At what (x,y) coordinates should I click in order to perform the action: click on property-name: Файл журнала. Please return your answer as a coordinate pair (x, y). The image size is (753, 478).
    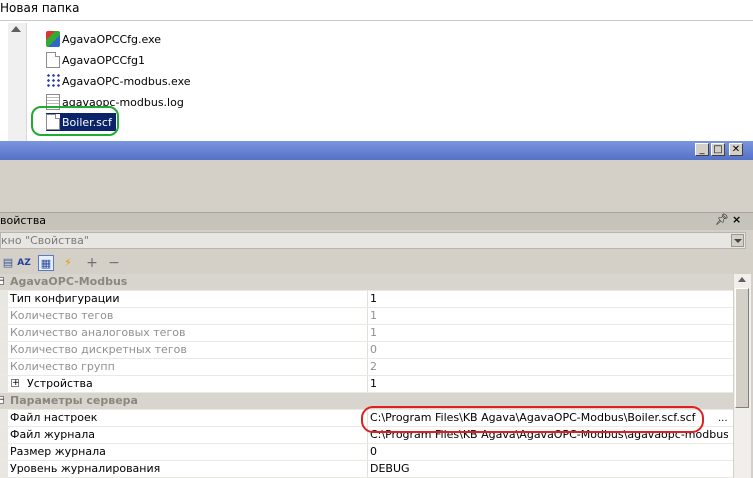
    Looking at the image, I should click on (52, 434).